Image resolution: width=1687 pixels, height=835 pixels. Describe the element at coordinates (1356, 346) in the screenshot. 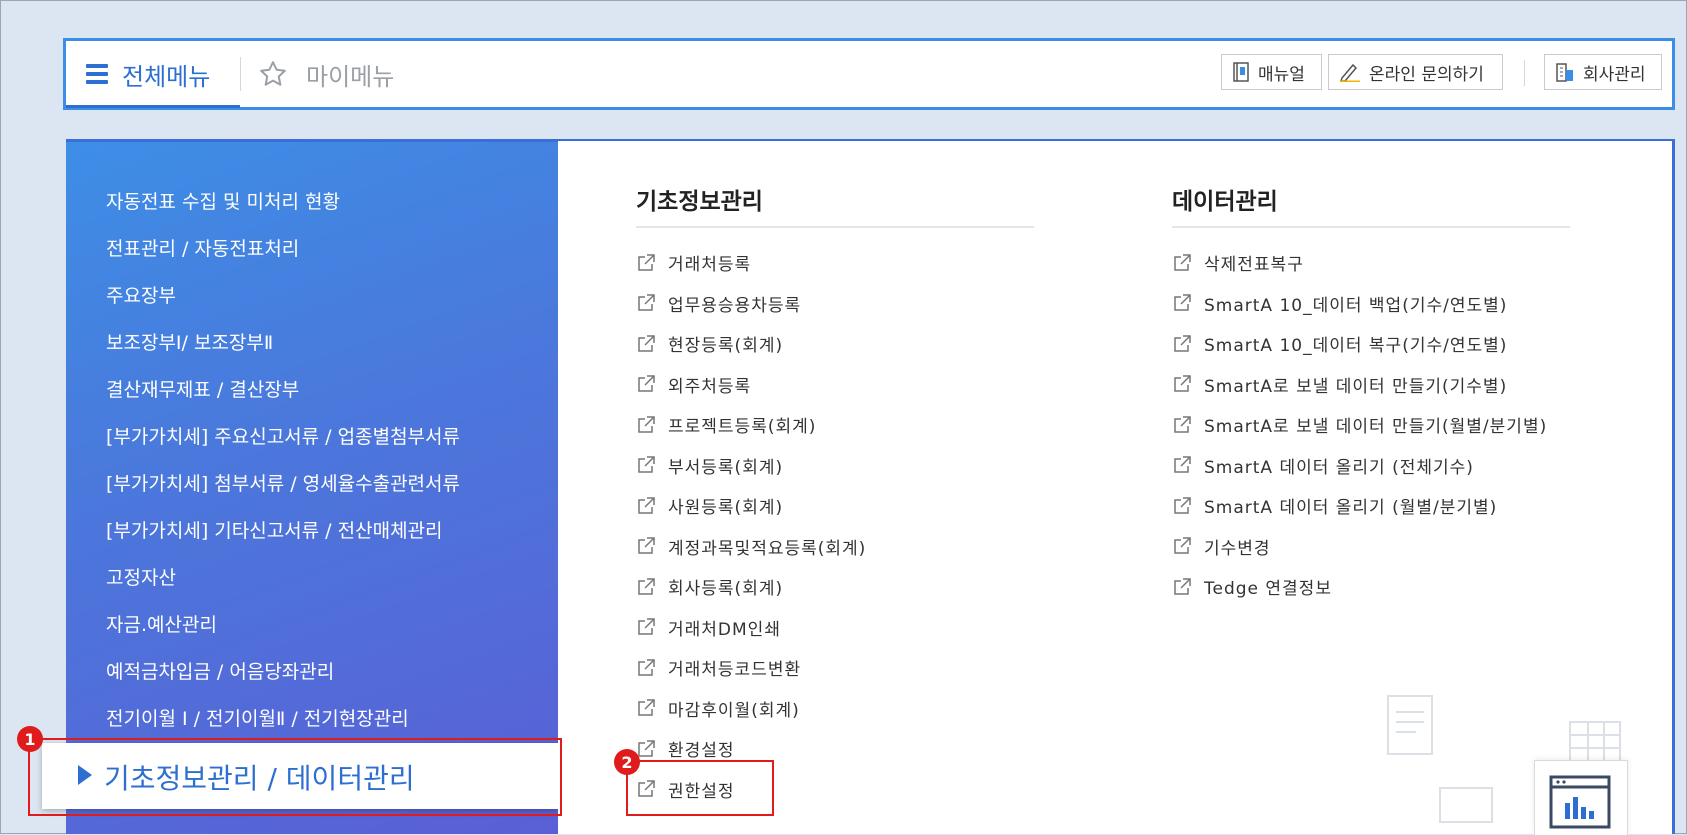

I see `submenu-link-label: SmartA 10_데이터 복구(기수/연도별)` at that location.